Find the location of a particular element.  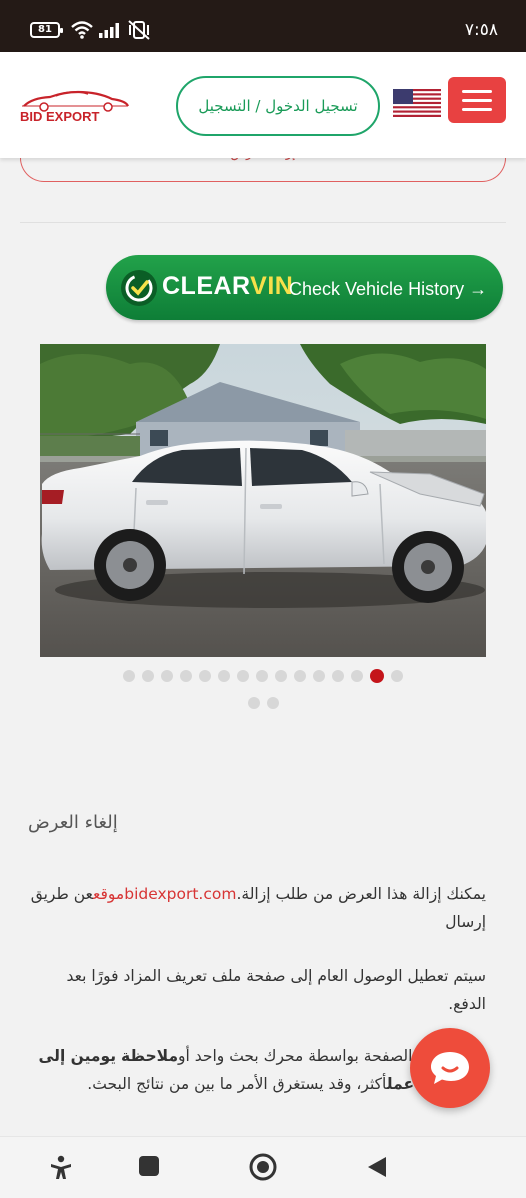

signal-icon is located at coordinates (109, 30).